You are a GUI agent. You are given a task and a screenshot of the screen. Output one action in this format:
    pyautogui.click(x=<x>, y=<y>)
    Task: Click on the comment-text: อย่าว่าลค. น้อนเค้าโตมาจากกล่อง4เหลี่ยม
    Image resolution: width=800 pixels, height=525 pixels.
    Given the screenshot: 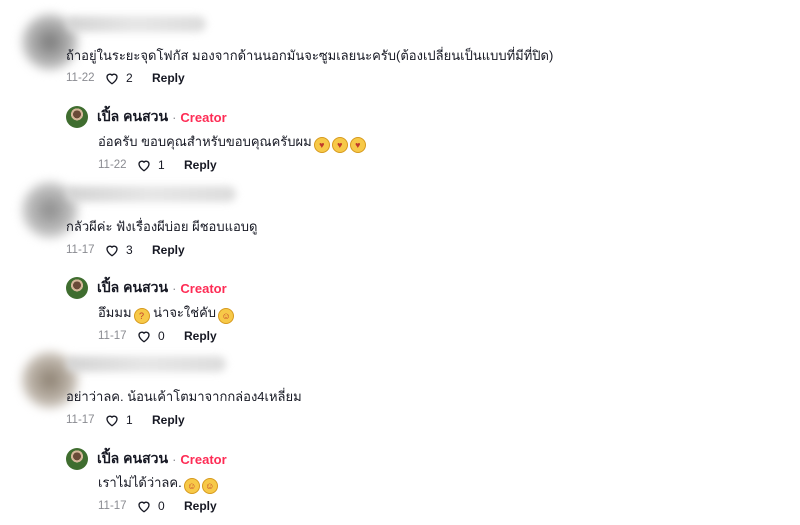 What is the action you would take?
    pyautogui.click(x=184, y=396)
    